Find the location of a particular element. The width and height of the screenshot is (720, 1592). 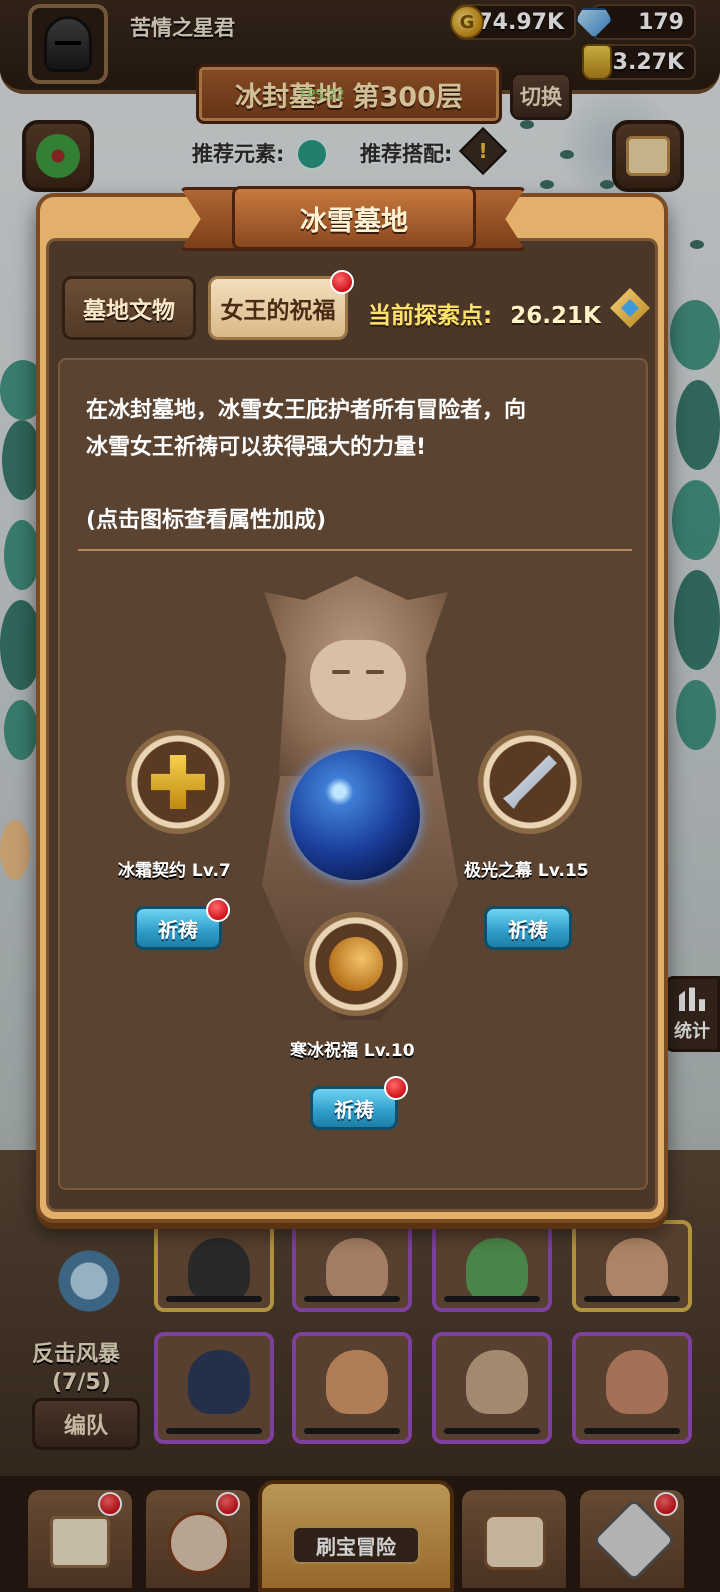

dragon-icon is located at coordinates (356, 964).